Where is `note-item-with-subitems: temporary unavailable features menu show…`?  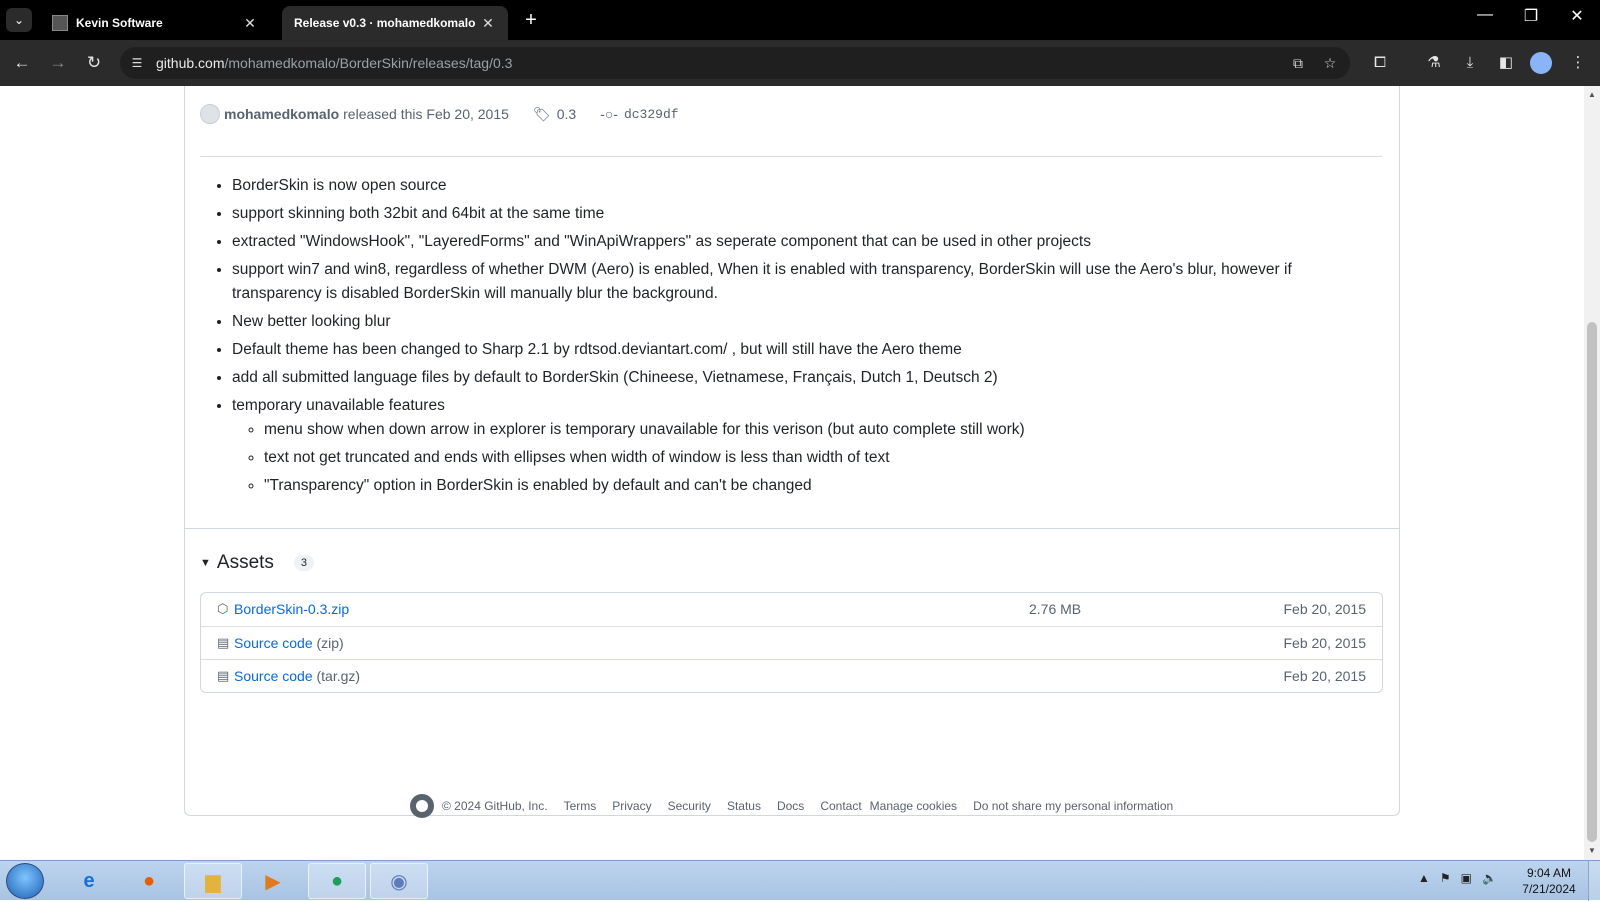
note-item-with-subitems: temporary unavailable features menu show… is located at coordinates (792, 446).